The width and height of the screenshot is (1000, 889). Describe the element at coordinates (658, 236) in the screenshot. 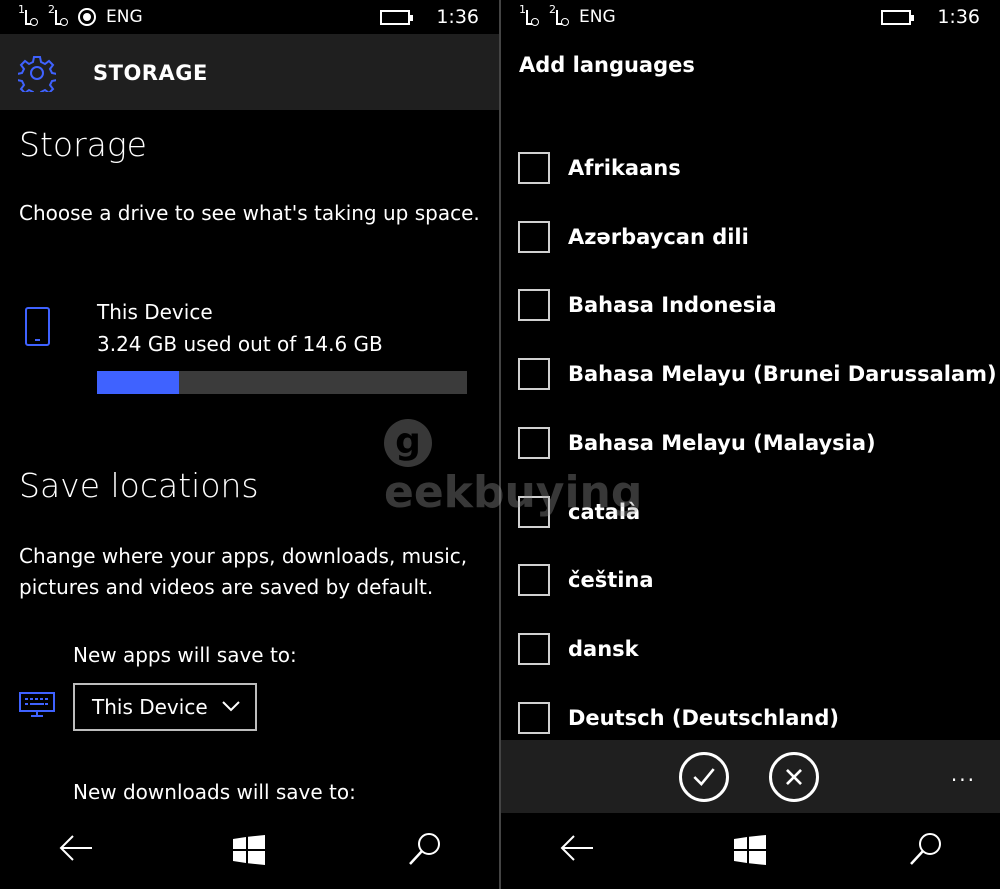

I see `language-label: Azərbaycan dili` at that location.